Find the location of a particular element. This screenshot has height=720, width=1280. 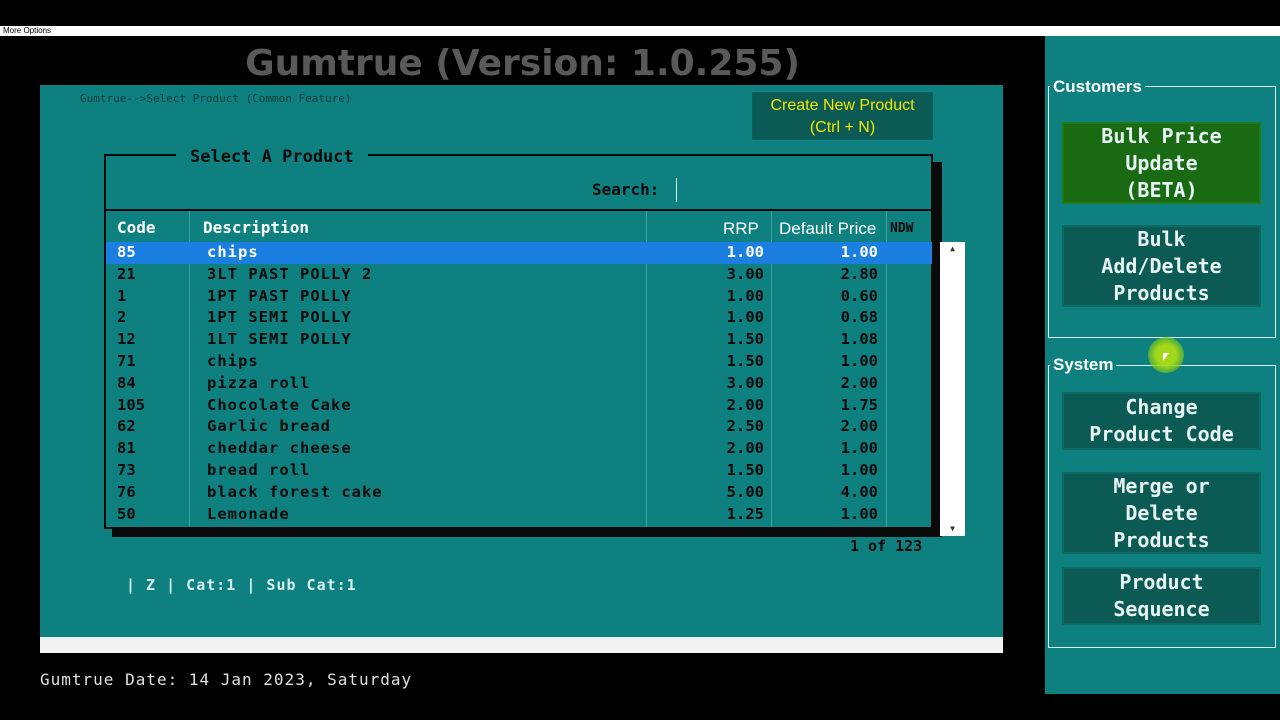

cell-rrp: 5.00 is located at coordinates (745, 491).